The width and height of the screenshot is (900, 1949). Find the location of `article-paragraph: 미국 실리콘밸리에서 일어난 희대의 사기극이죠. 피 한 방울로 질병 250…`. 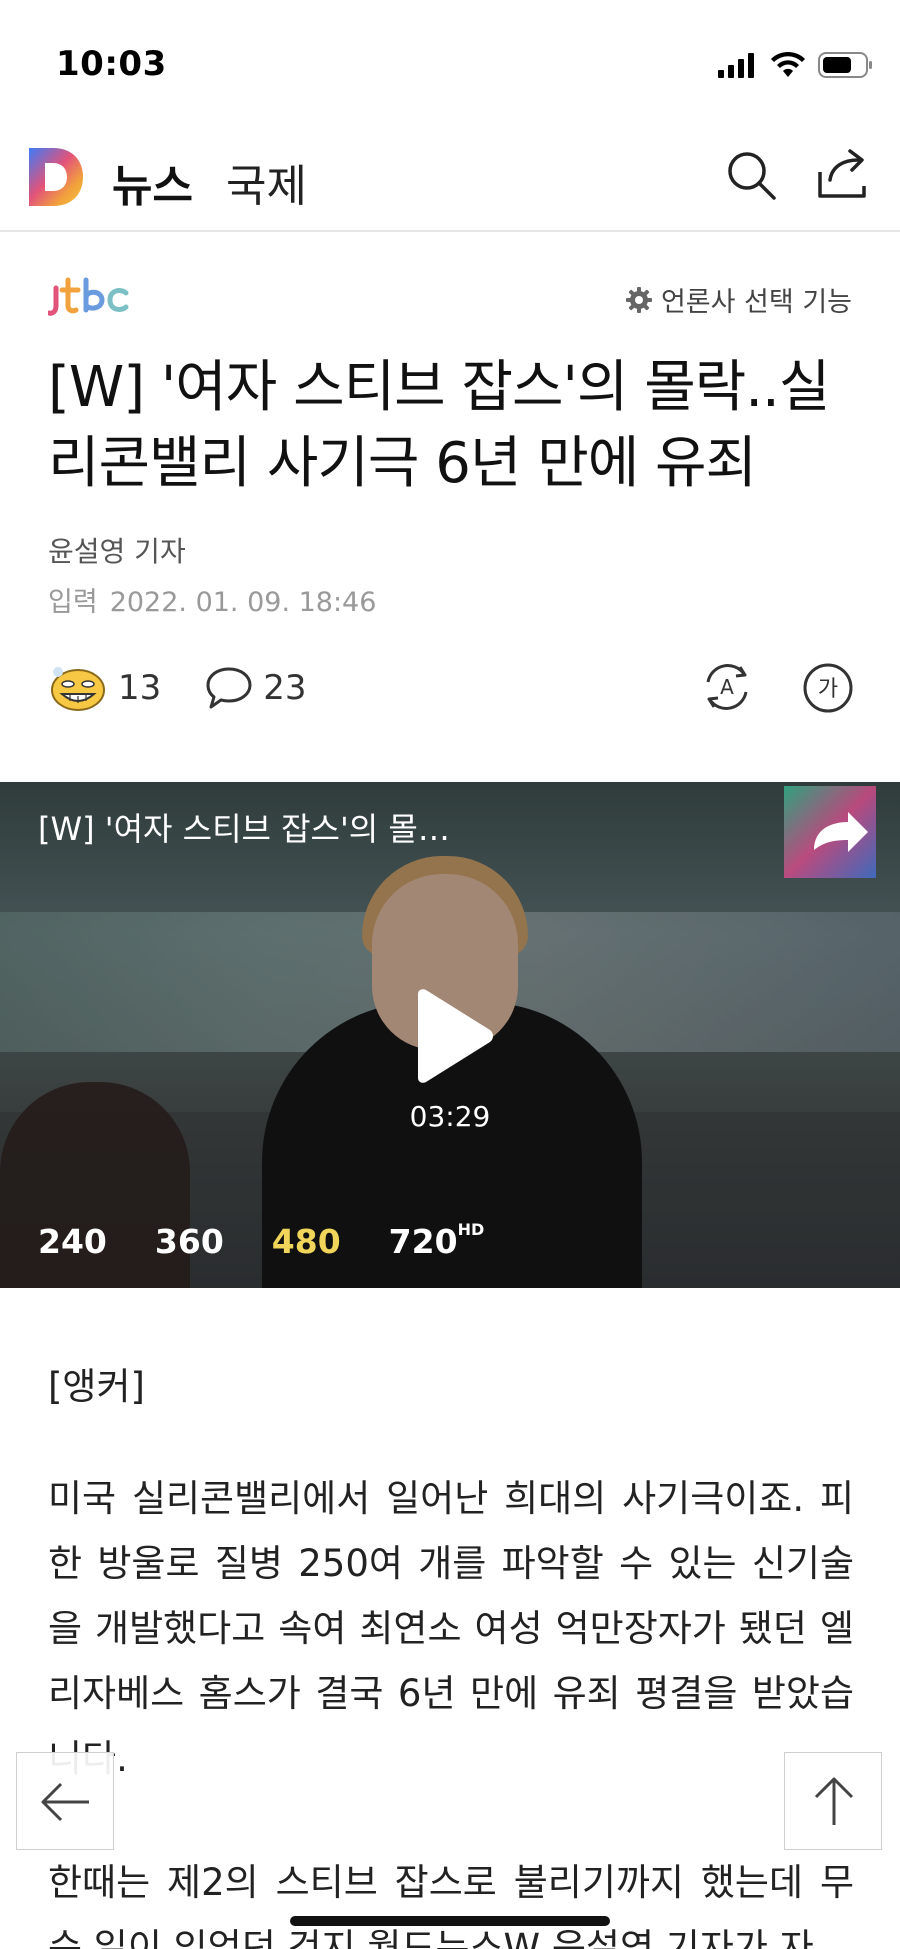

article-paragraph: 미국 실리콘밸리에서 일어난 희대의 사기극이죠. 피 한 방울로 질병 250… is located at coordinates (451, 1628).